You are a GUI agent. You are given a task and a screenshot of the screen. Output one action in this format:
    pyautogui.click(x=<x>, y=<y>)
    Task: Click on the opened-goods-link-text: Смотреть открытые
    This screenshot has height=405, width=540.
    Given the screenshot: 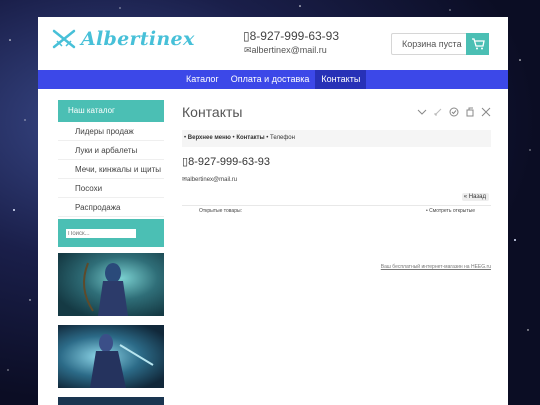 What is the action you would take?
    pyautogui.click(x=452, y=211)
    